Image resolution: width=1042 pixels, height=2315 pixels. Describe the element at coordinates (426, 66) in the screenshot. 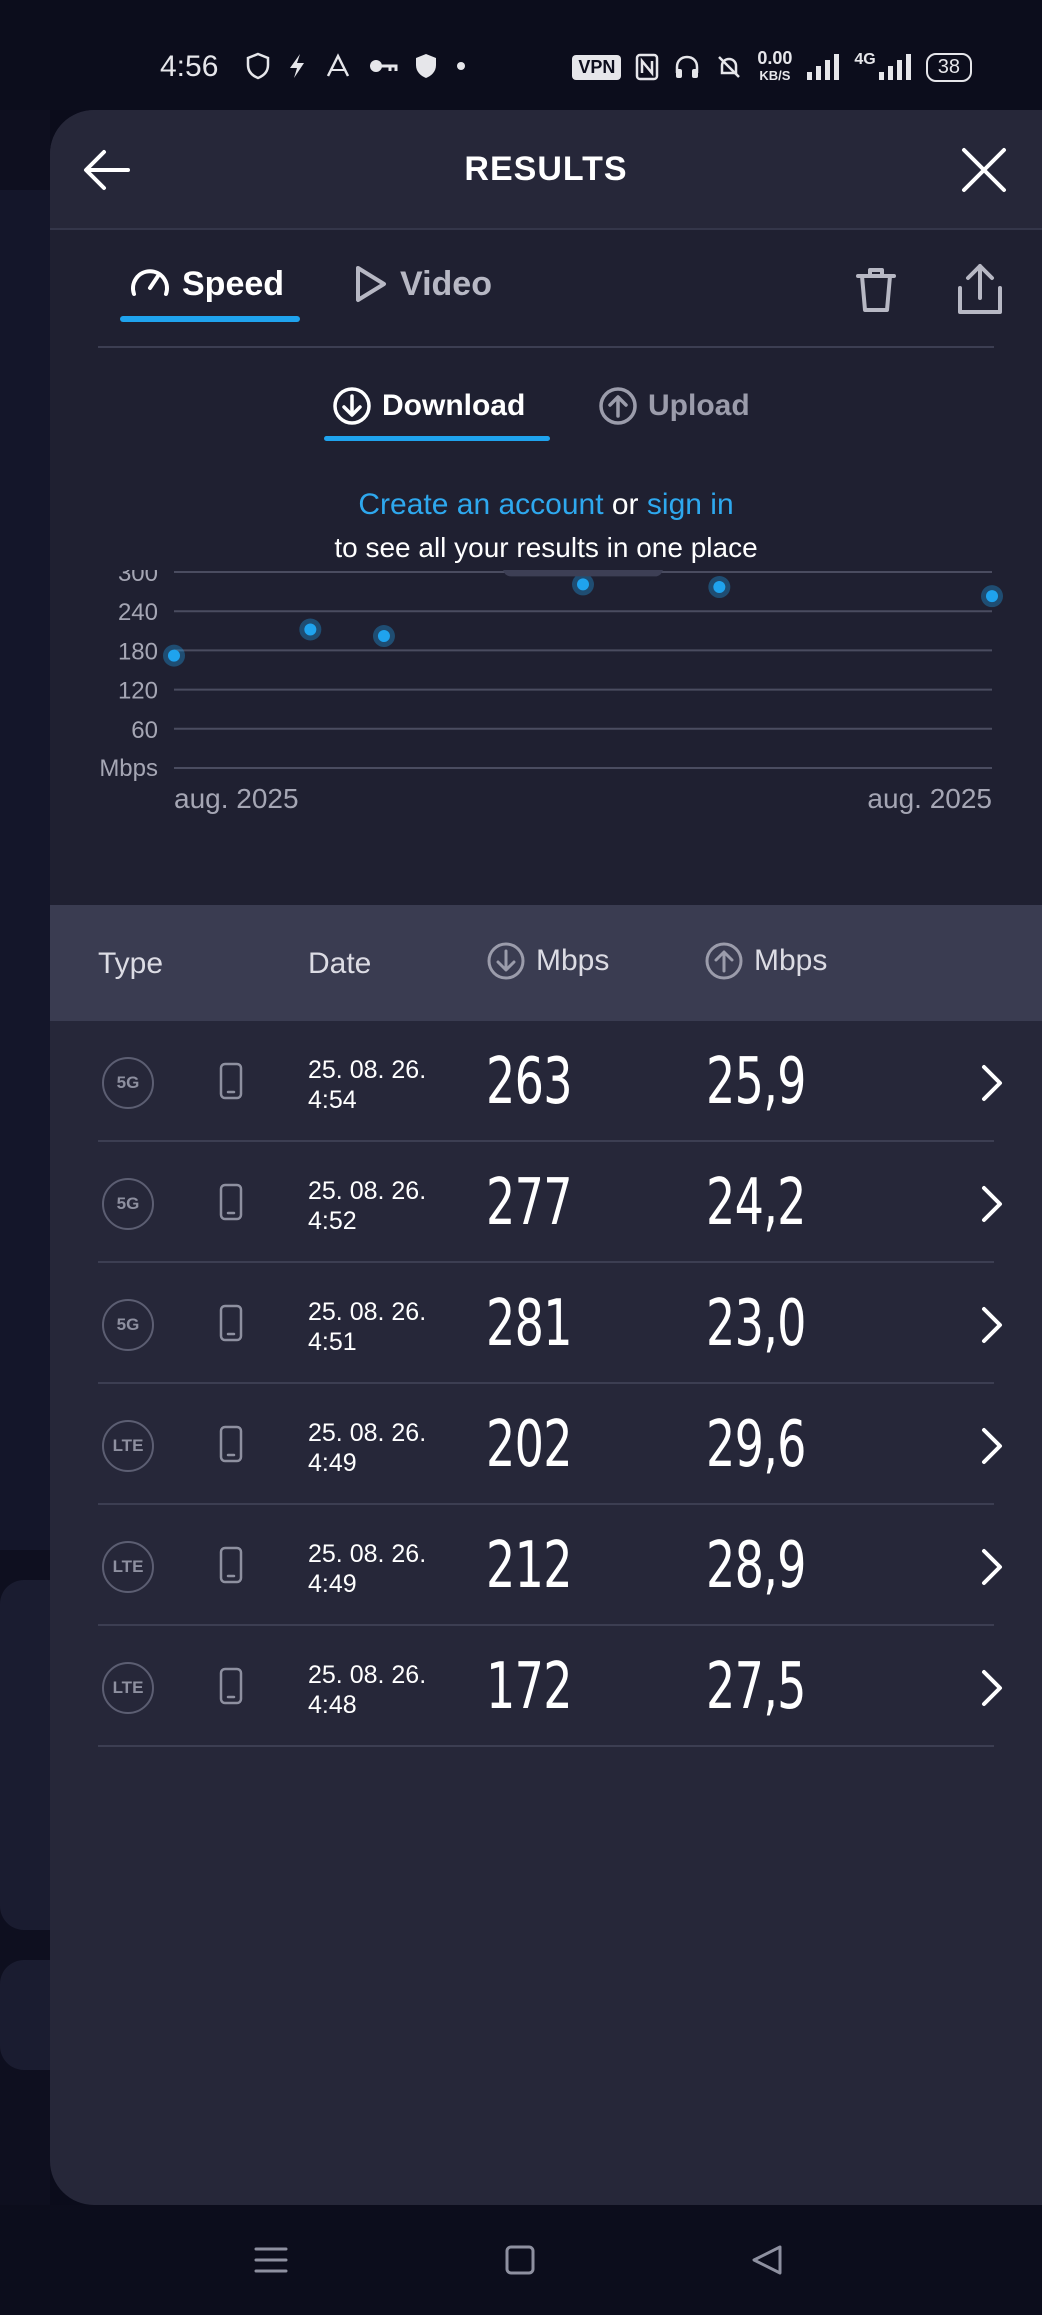

I see `shield-check-icon` at that location.